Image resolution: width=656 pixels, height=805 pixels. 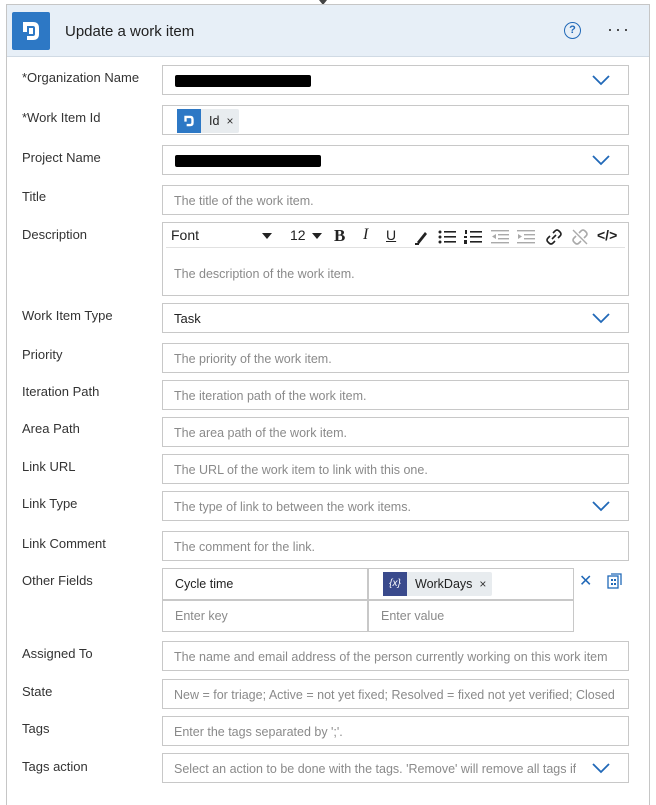 I want to click on unlink-icon, so click(x=580, y=237).